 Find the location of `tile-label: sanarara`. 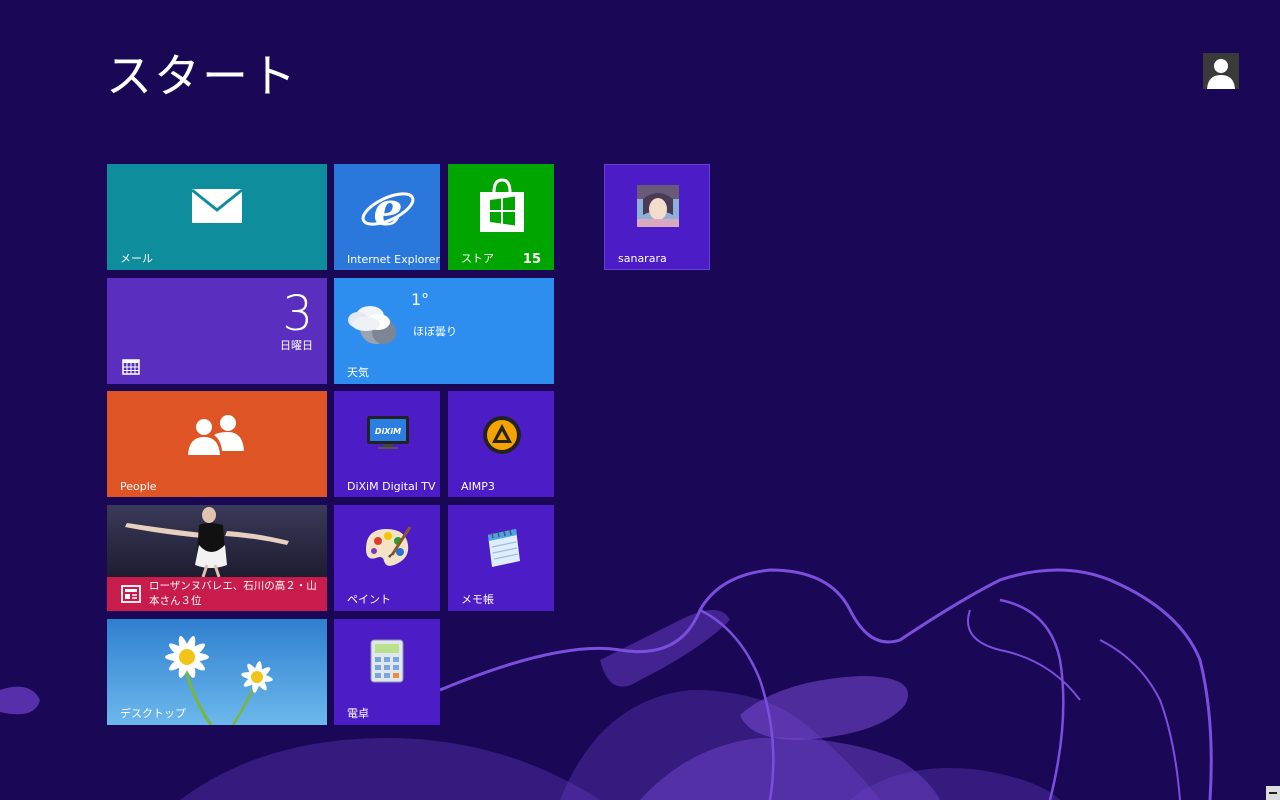

tile-label: sanarara is located at coordinates (642, 258).